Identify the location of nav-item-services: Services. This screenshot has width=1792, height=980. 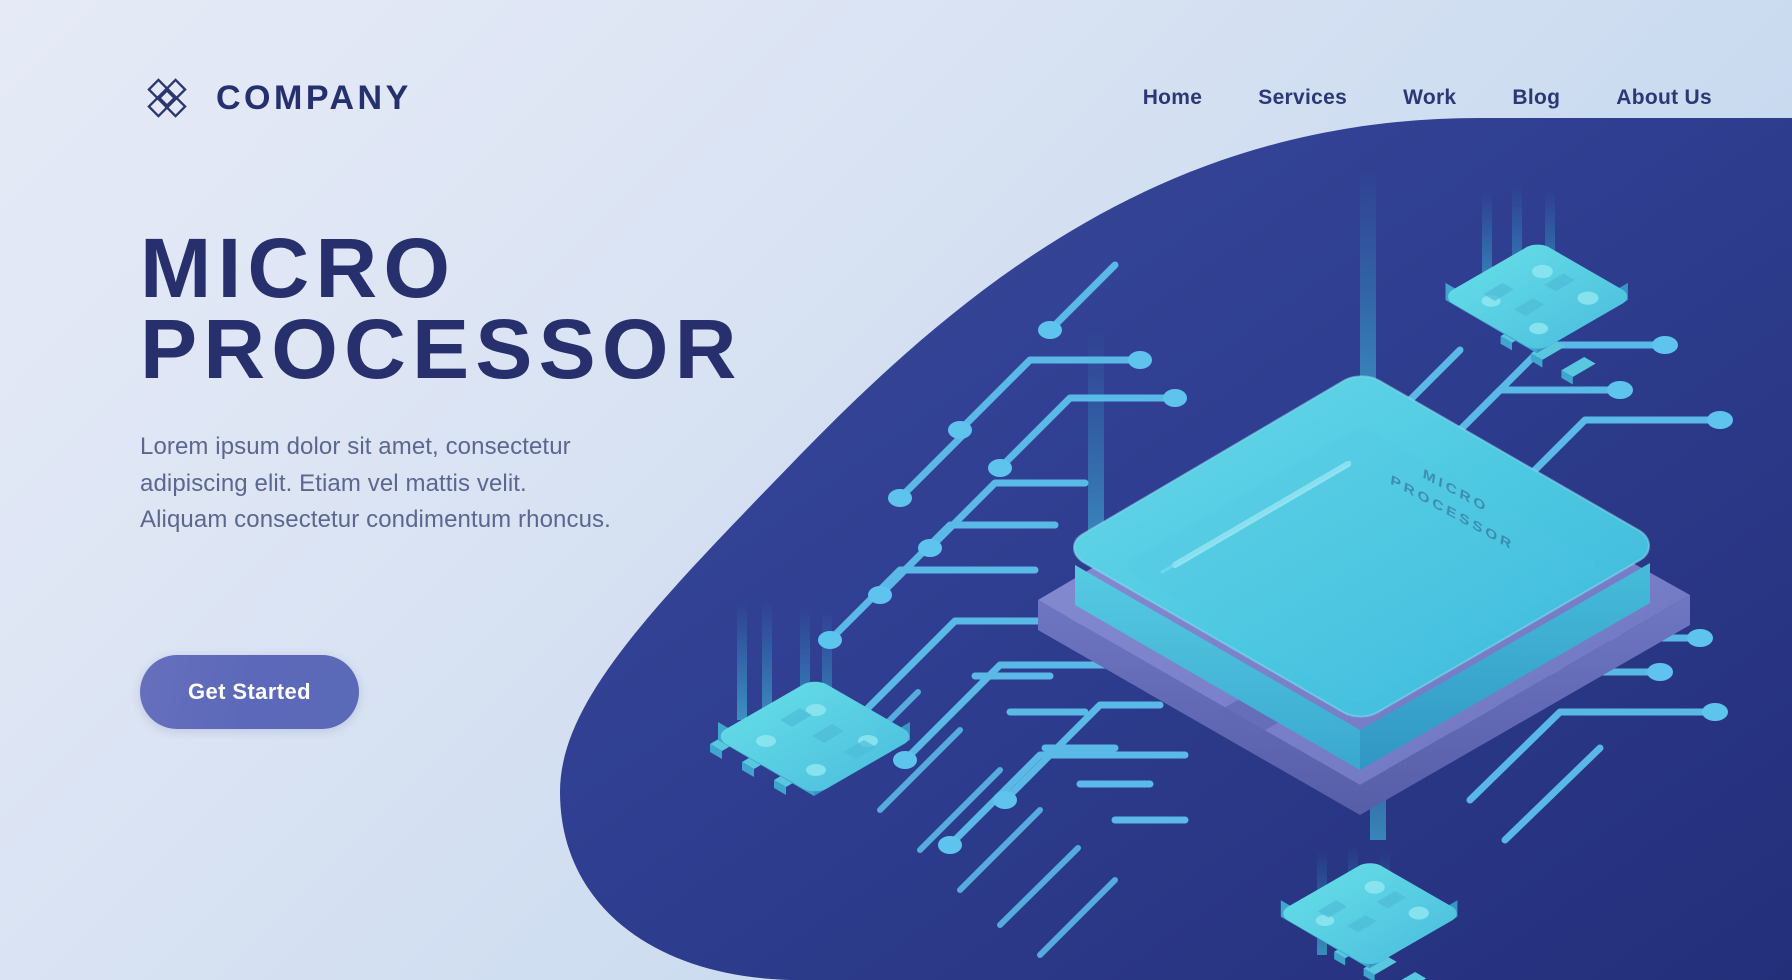
(1302, 98).